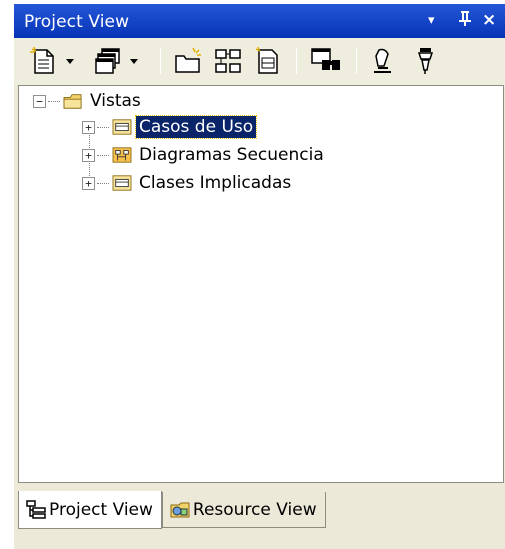 The height and width of the screenshot is (549, 505). I want to click on properties-icon, so click(266, 60).